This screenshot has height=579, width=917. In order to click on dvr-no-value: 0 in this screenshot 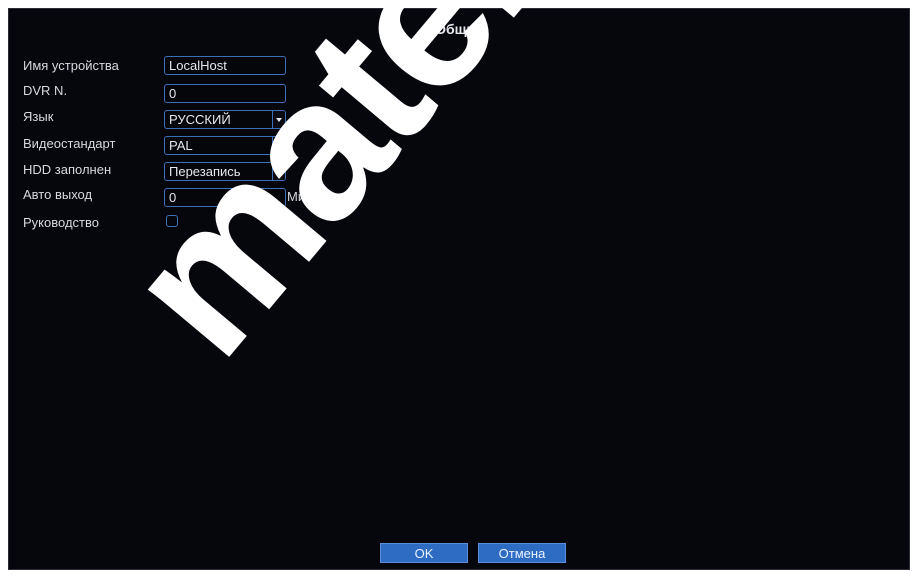, I will do `click(173, 93)`.